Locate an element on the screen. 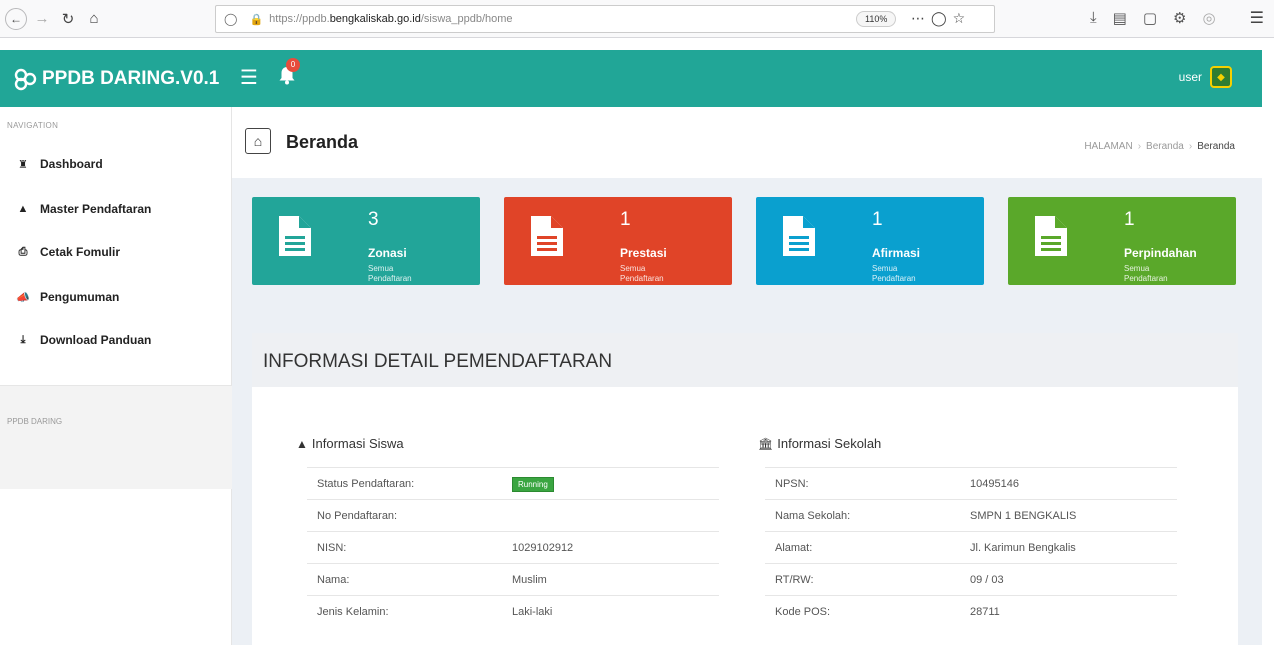  library-icon: ▤ is located at coordinates (1120, 18).